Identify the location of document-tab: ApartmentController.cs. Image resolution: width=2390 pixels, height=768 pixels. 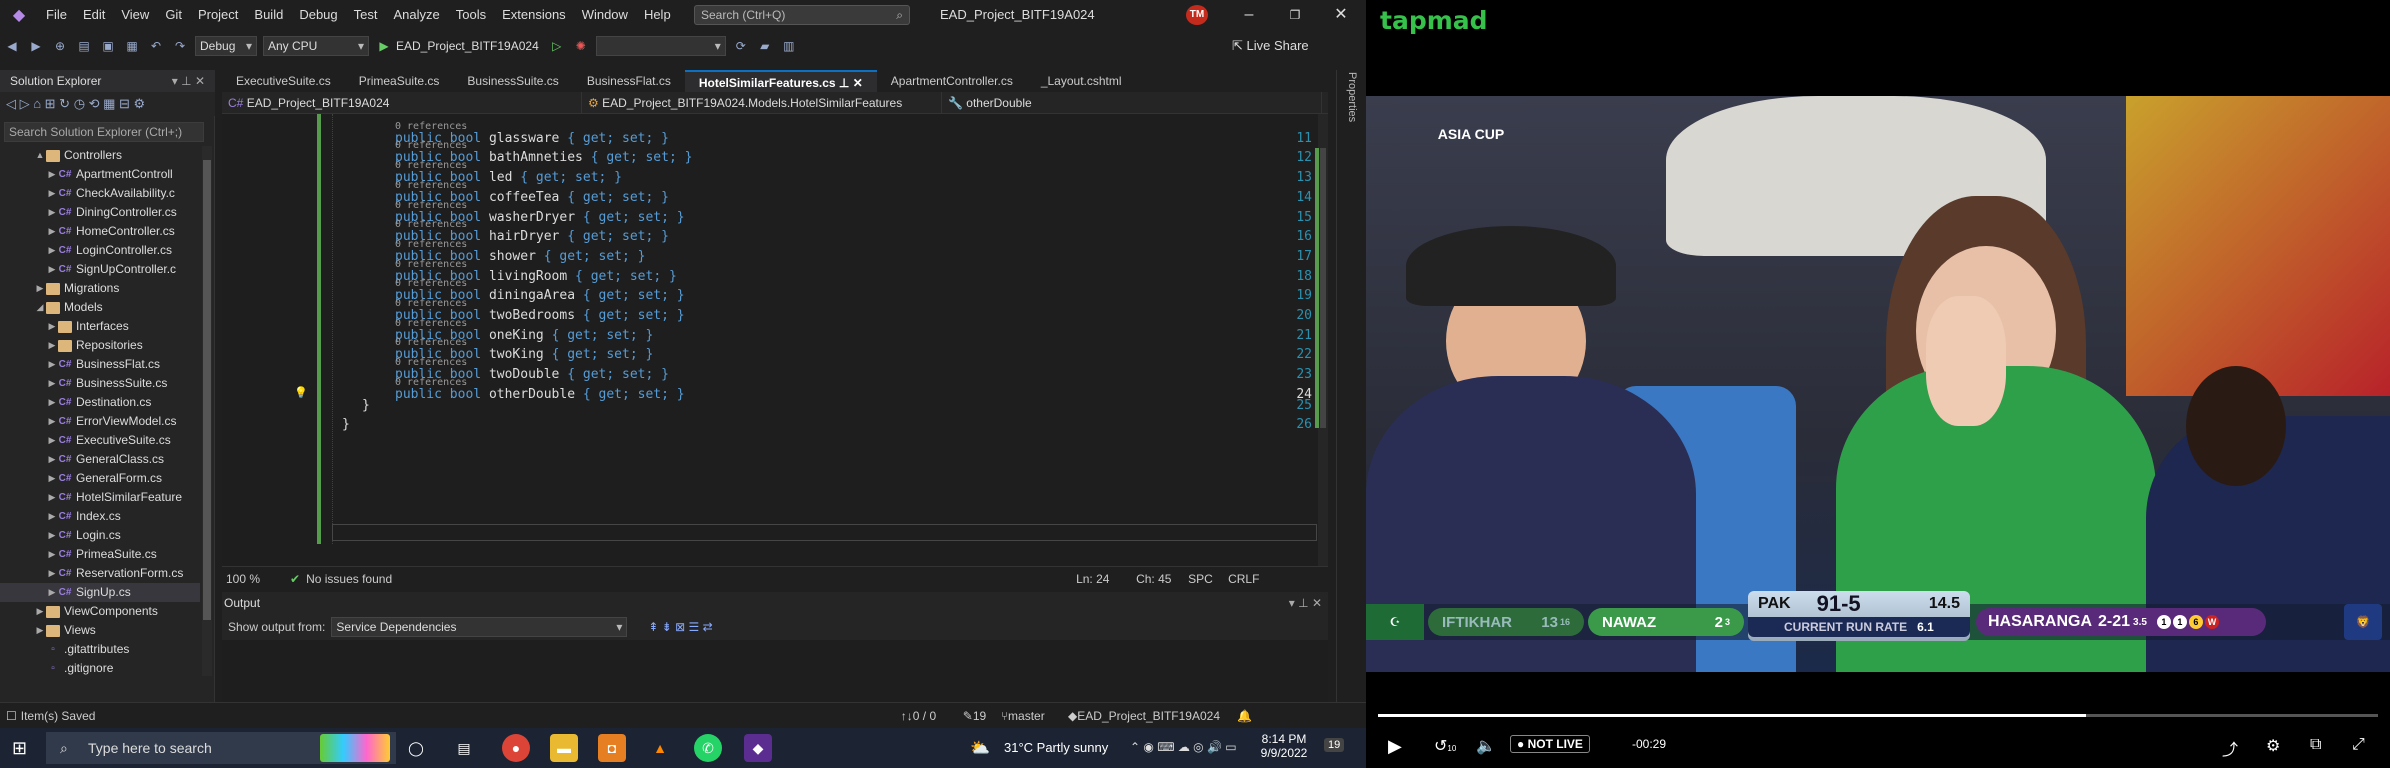
(952, 81).